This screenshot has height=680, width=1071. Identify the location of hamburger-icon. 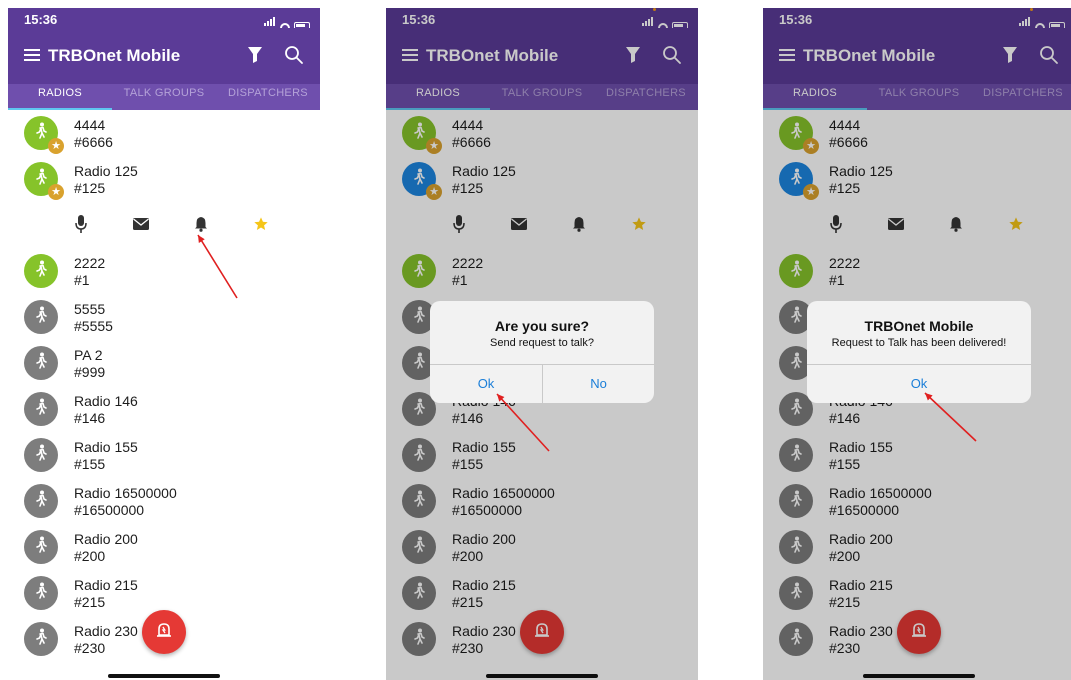
(32, 55).